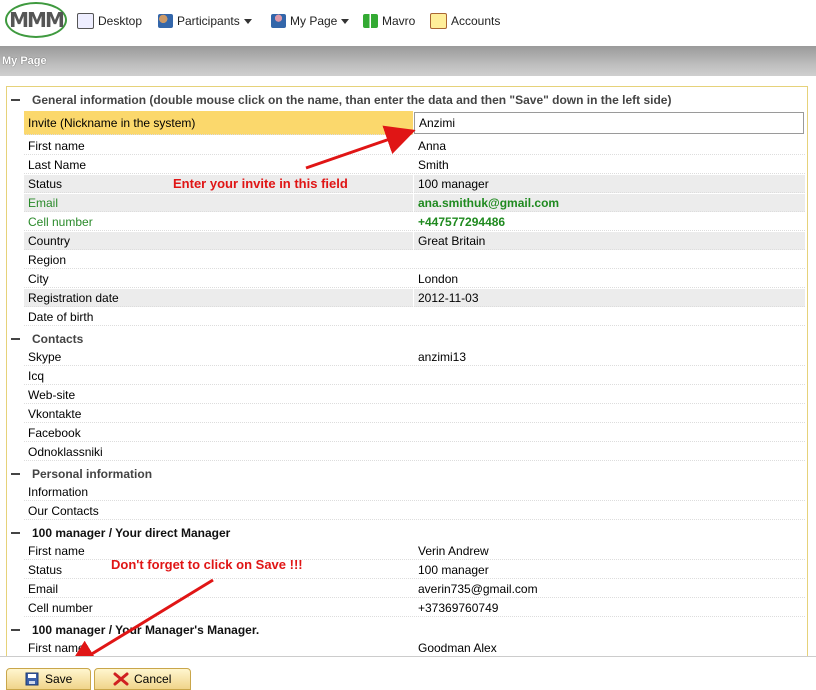 The image size is (816, 690). Describe the element at coordinates (414, 165) in the screenshot. I see `table-row: Last Name Smith` at that location.